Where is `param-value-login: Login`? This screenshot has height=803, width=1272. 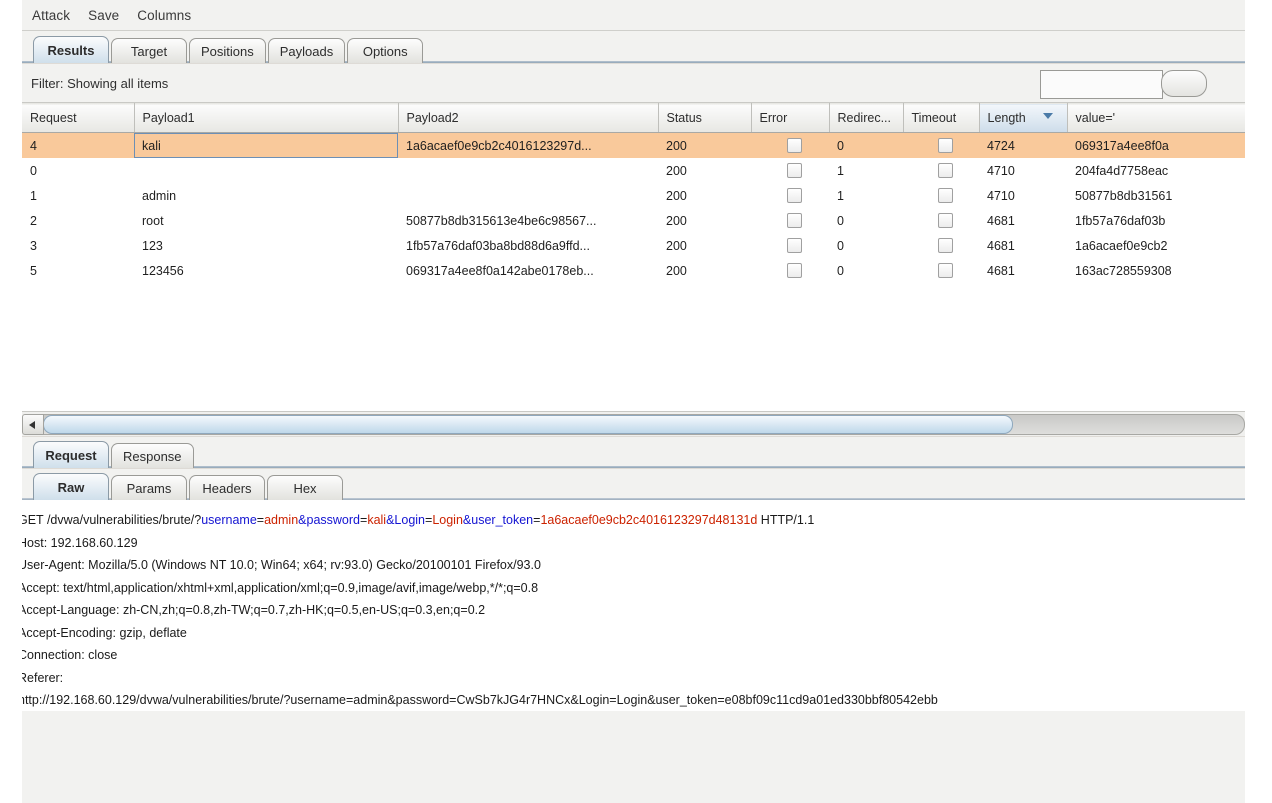 param-value-login: Login is located at coordinates (447, 520).